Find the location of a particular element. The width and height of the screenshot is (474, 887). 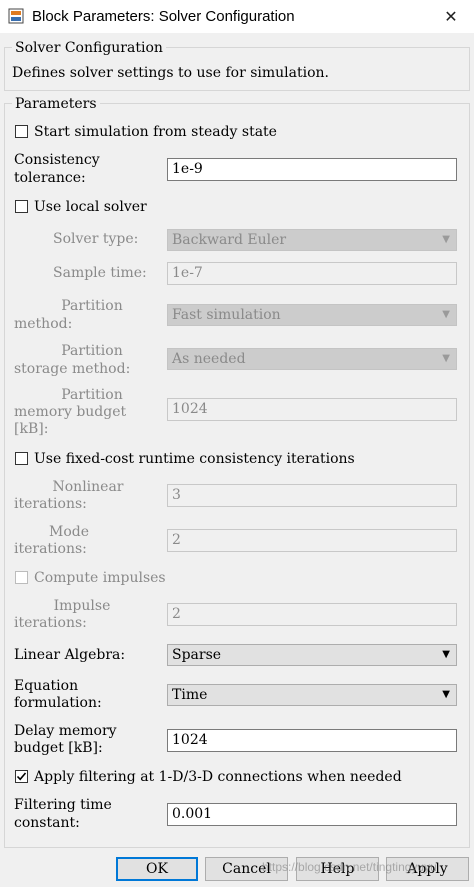

use-local-solver-checkbox-row: Use local solver is located at coordinates (95, 207).